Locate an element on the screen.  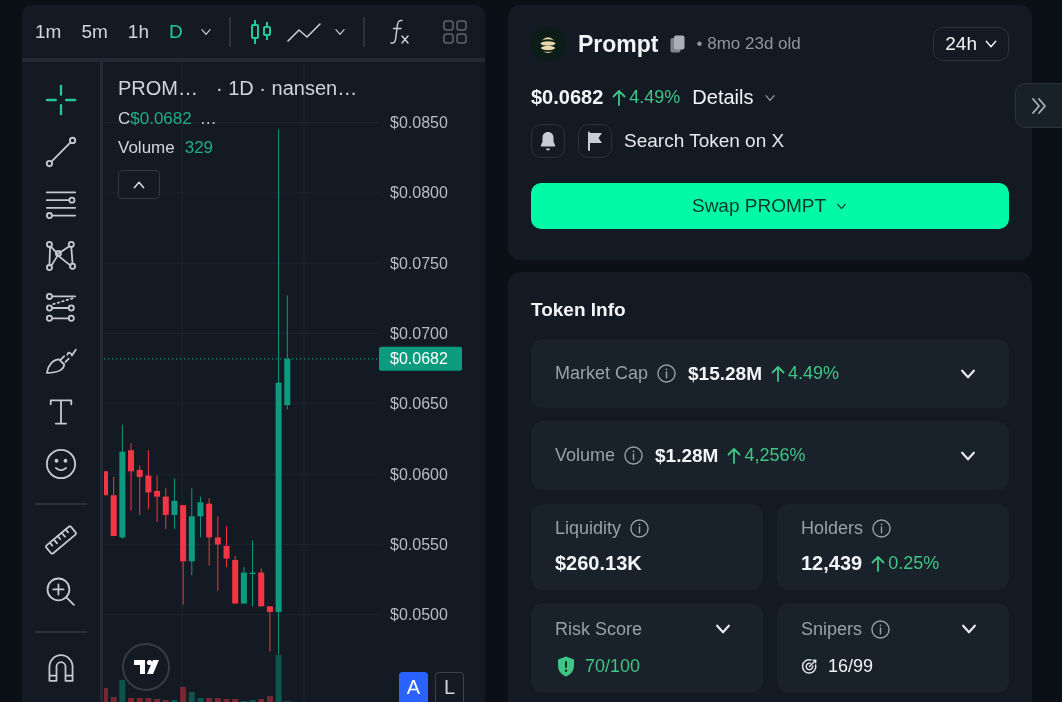
timeframe-tab: D is located at coordinates (175, 31).